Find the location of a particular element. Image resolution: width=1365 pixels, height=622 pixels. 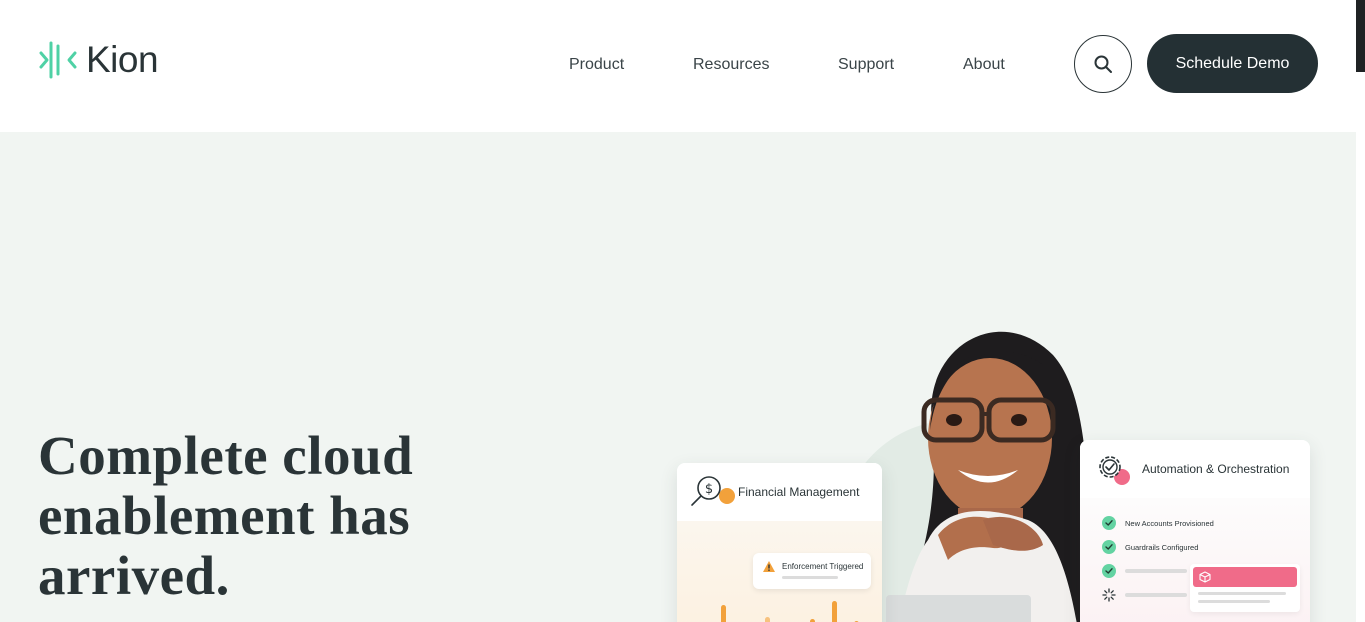

dollar-magnifier-icon: $ is located at coordinates (713, 491).